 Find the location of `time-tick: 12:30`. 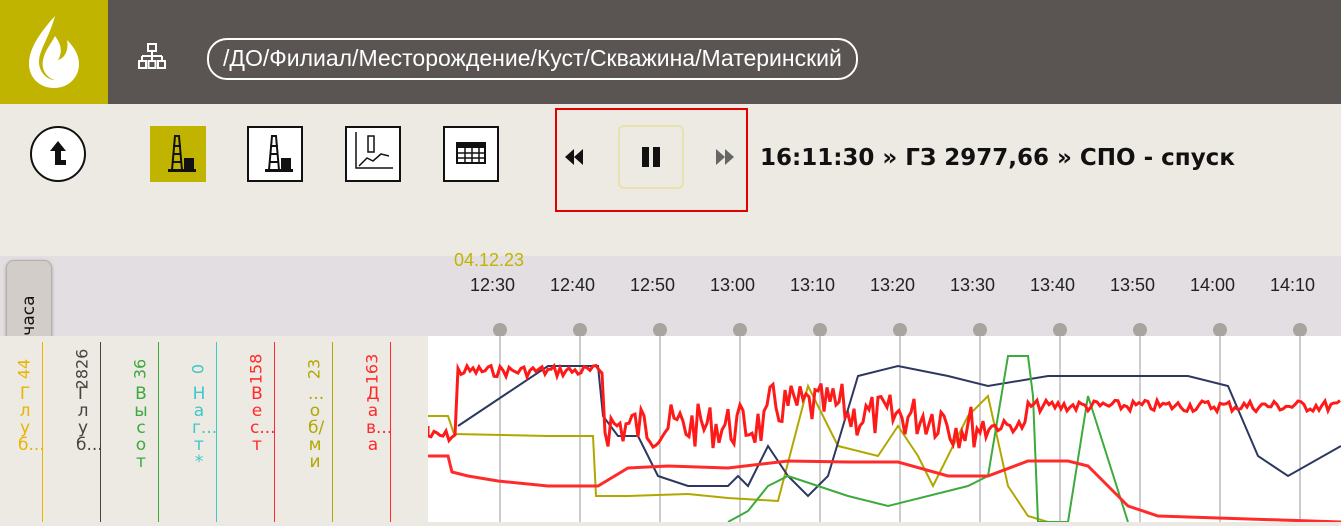

time-tick: 12:30 is located at coordinates (493, 285).